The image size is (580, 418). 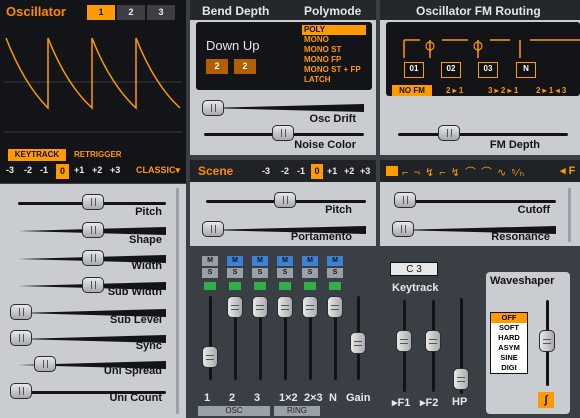 What do you see at coordinates (334, 50) in the screenshot?
I see `polymode-option-mono-st: MONO ST` at bounding box center [334, 50].